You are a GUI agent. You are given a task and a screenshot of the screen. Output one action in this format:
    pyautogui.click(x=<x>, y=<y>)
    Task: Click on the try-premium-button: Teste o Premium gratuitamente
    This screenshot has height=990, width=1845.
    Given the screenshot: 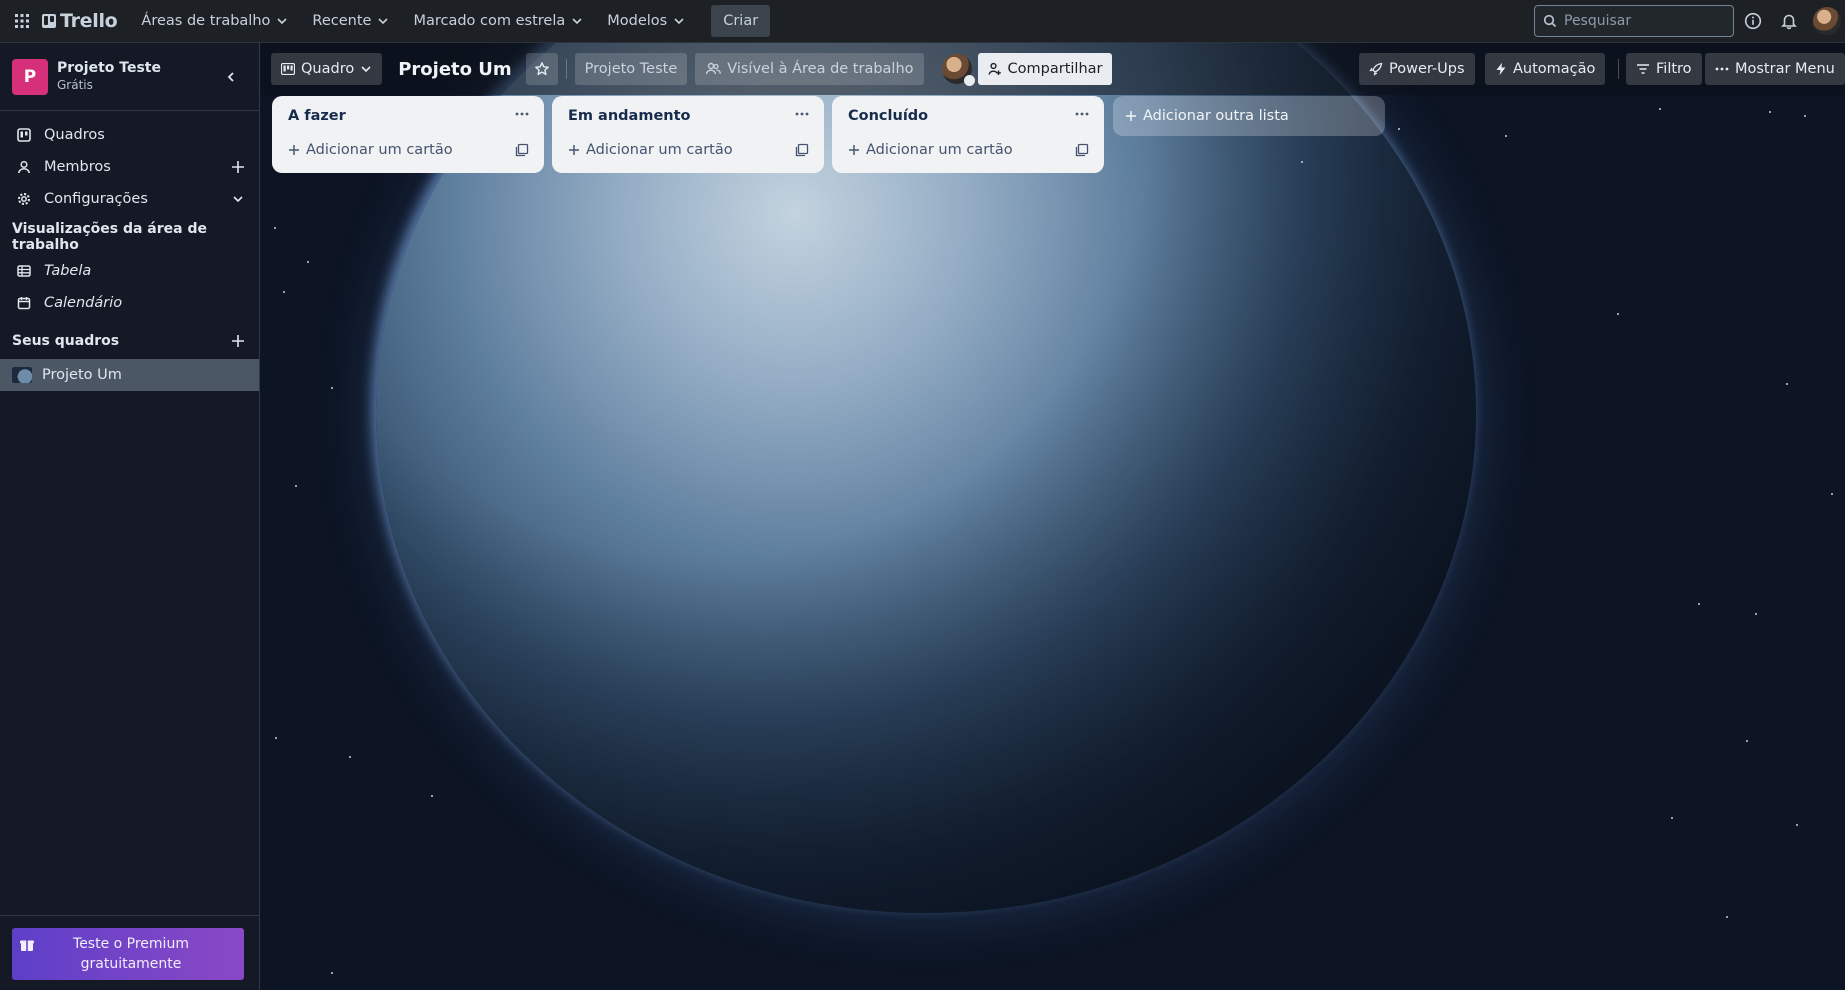 What is the action you would take?
    pyautogui.click(x=128, y=954)
    